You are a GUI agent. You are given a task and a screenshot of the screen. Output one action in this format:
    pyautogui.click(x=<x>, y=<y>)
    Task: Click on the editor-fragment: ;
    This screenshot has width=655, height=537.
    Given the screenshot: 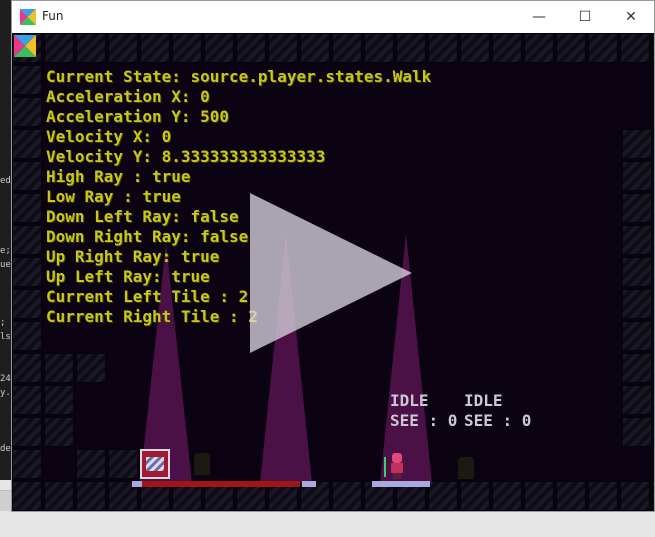 What is the action you would take?
    pyautogui.click(x=3, y=323)
    